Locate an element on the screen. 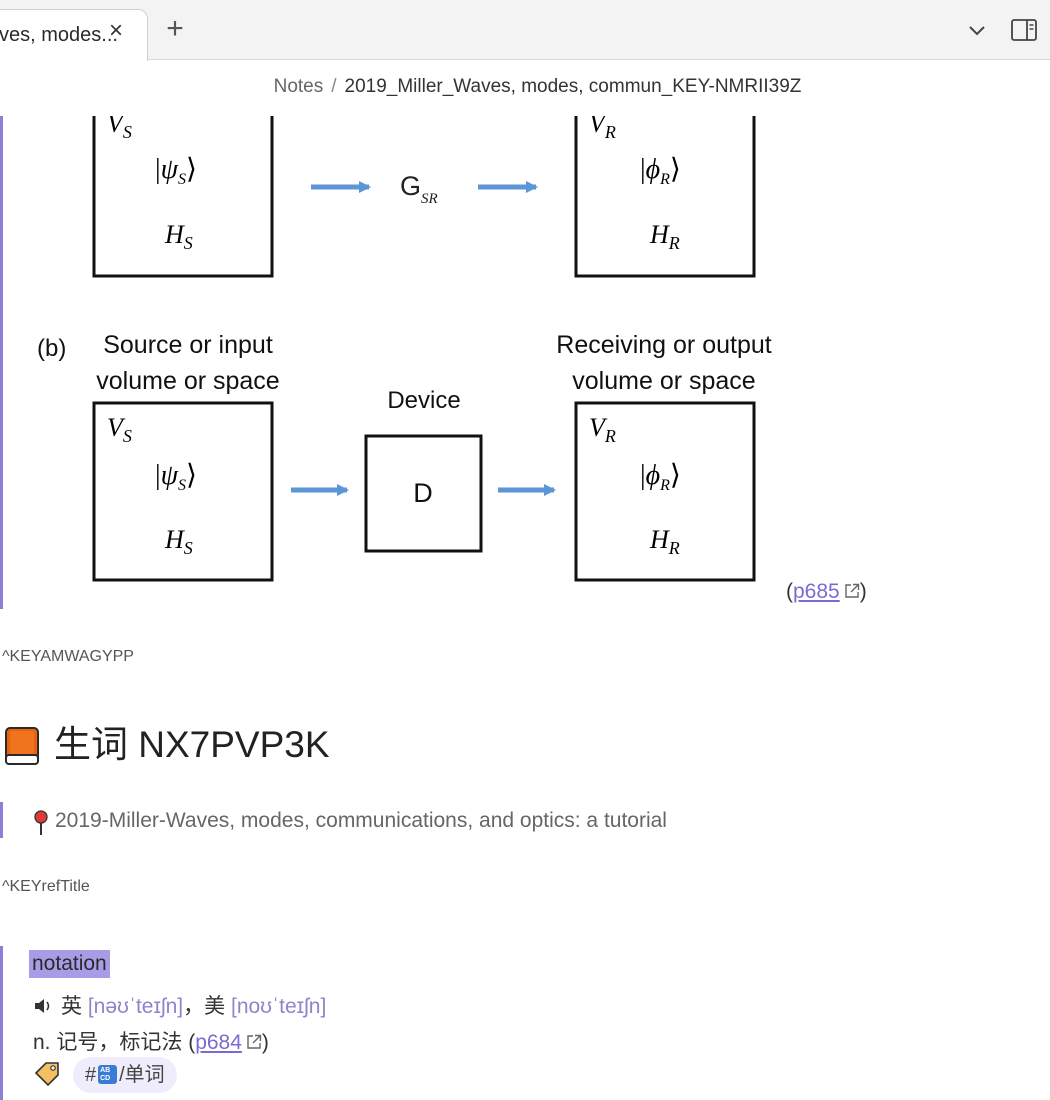 The image size is (1050, 1100). tag-suffix: /单词 is located at coordinates (142, 1075).